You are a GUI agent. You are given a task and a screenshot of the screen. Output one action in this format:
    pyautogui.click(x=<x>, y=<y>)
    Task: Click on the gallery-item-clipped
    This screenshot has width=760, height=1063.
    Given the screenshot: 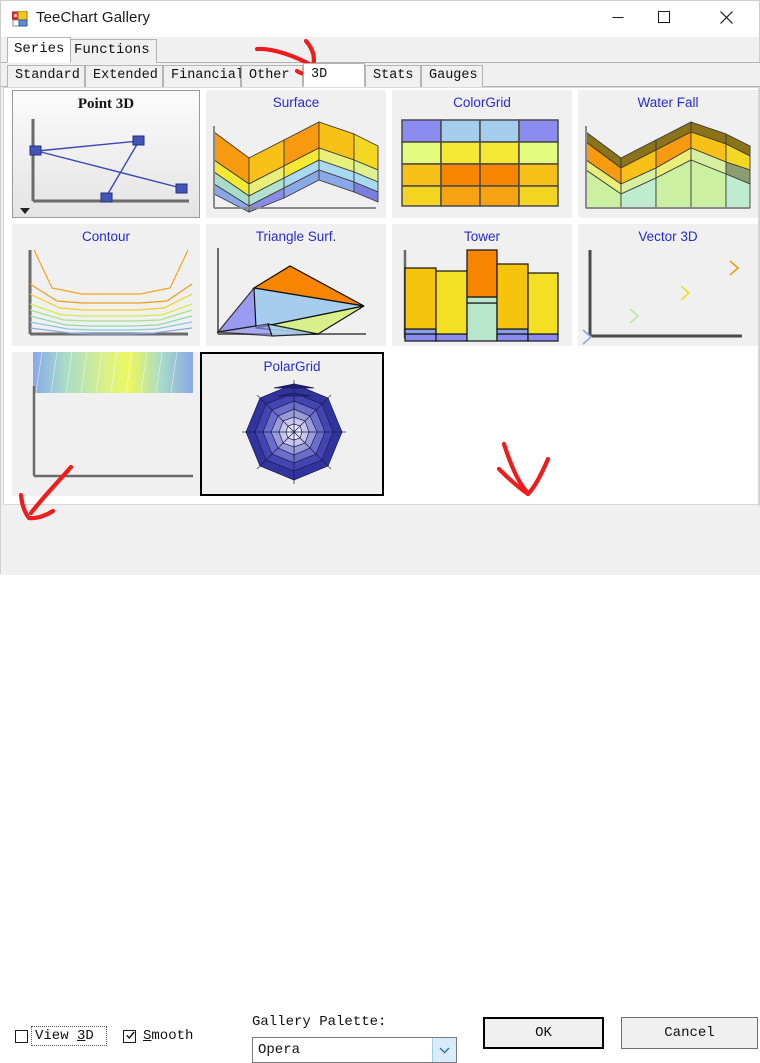 What is the action you would take?
    pyautogui.click(x=106, y=424)
    